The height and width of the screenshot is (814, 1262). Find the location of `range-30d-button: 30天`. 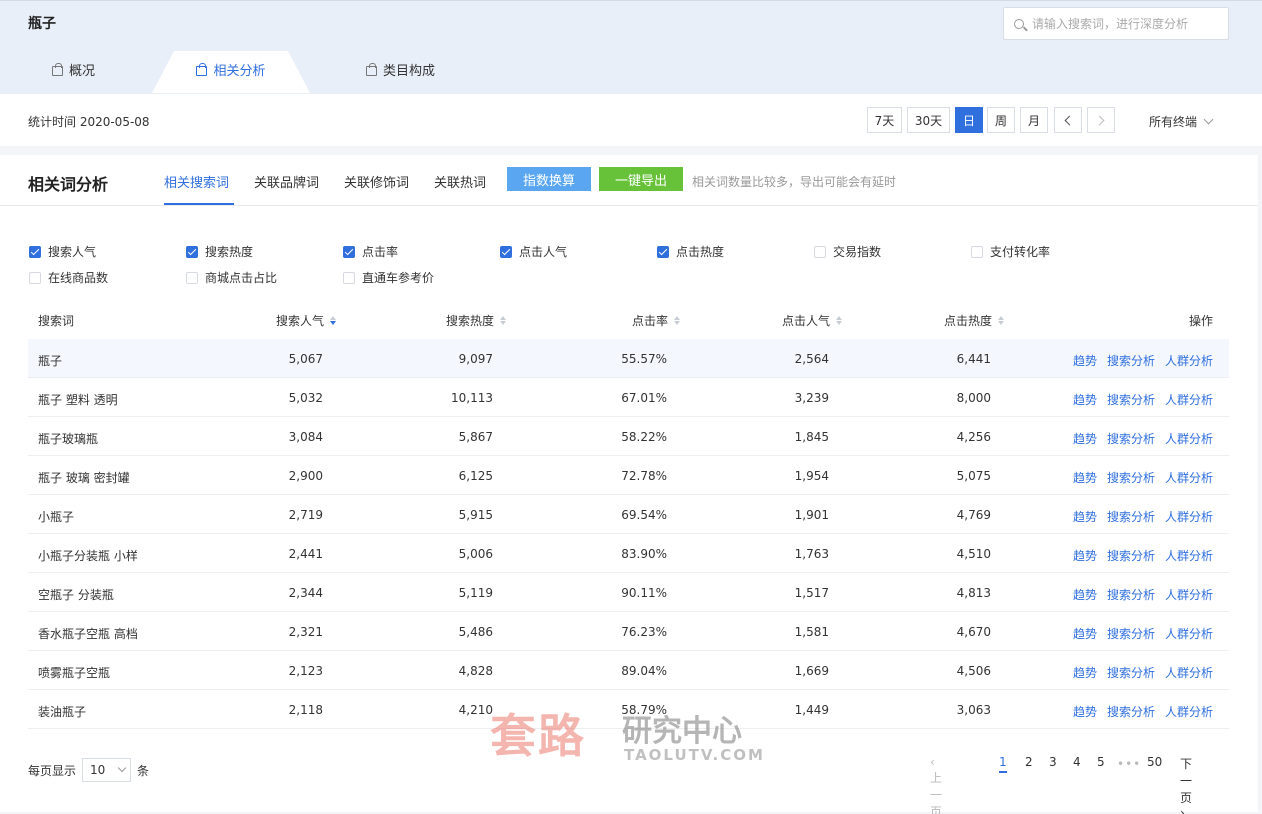

range-30d-button: 30天 is located at coordinates (928, 120).